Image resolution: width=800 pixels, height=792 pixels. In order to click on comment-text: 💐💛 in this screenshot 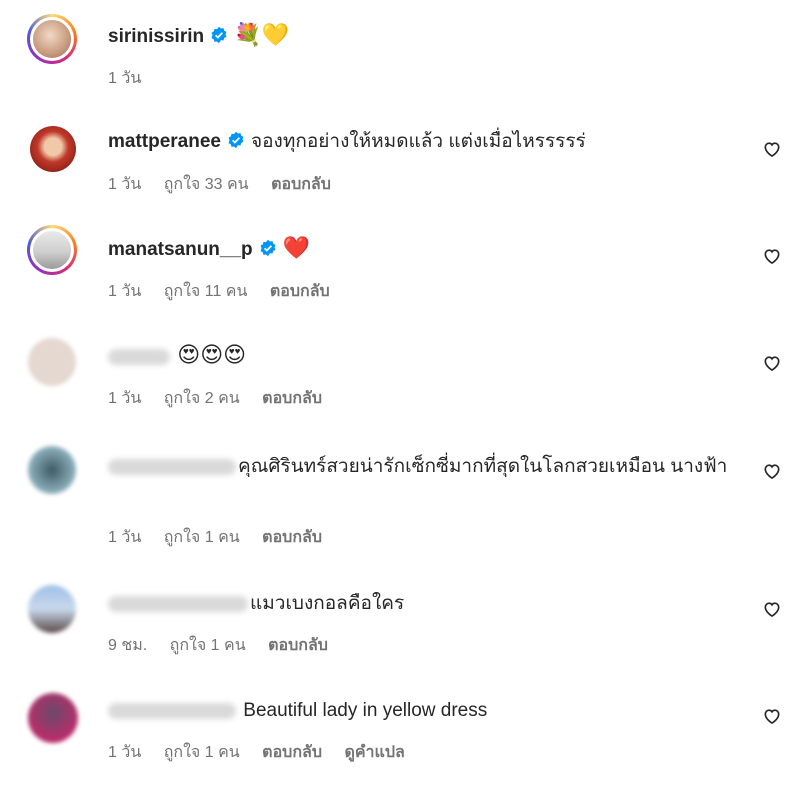, I will do `click(261, 35)`.